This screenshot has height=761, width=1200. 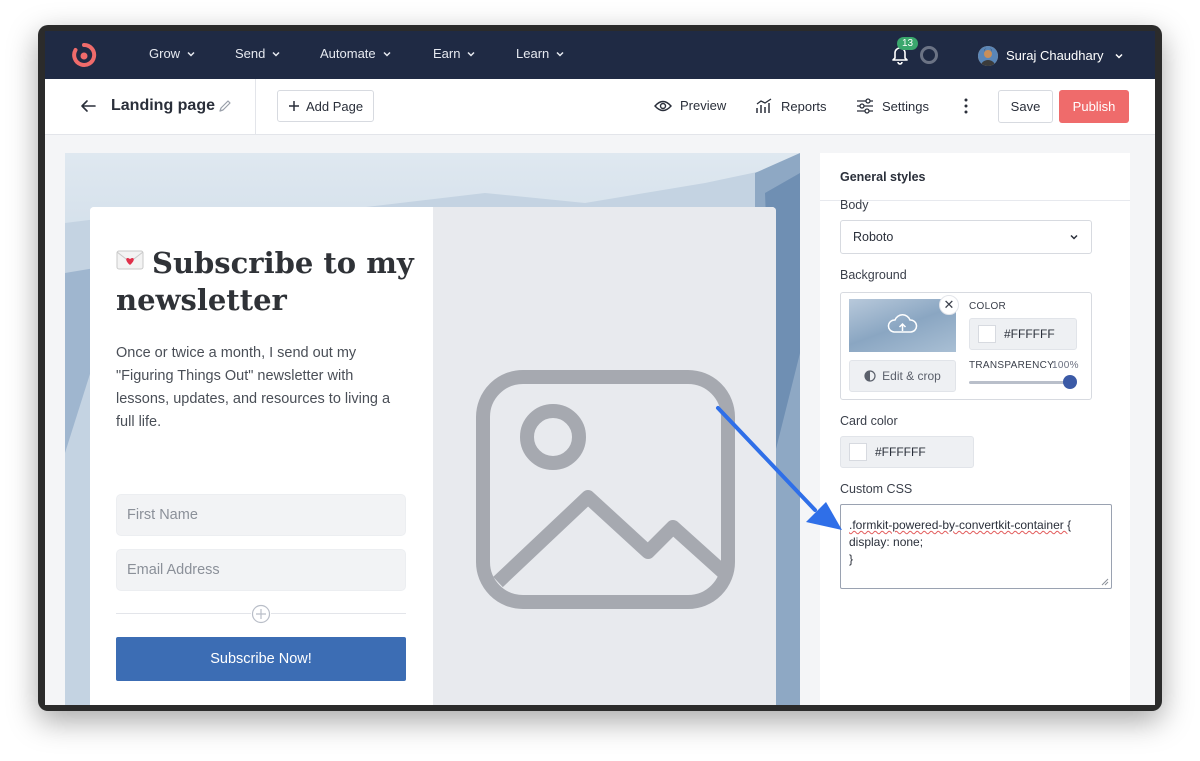 I want to click on remove-image-close-icon: ✕, so click(x=949, y=305).